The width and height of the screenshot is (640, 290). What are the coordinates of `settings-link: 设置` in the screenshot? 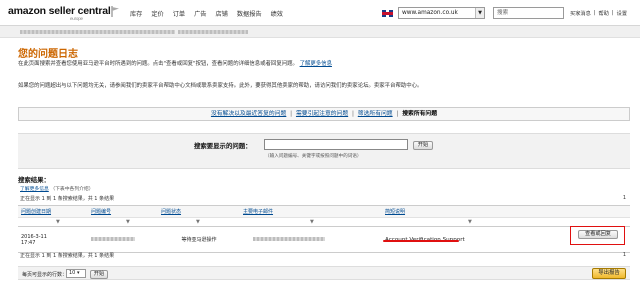 It's located at (622, 13).